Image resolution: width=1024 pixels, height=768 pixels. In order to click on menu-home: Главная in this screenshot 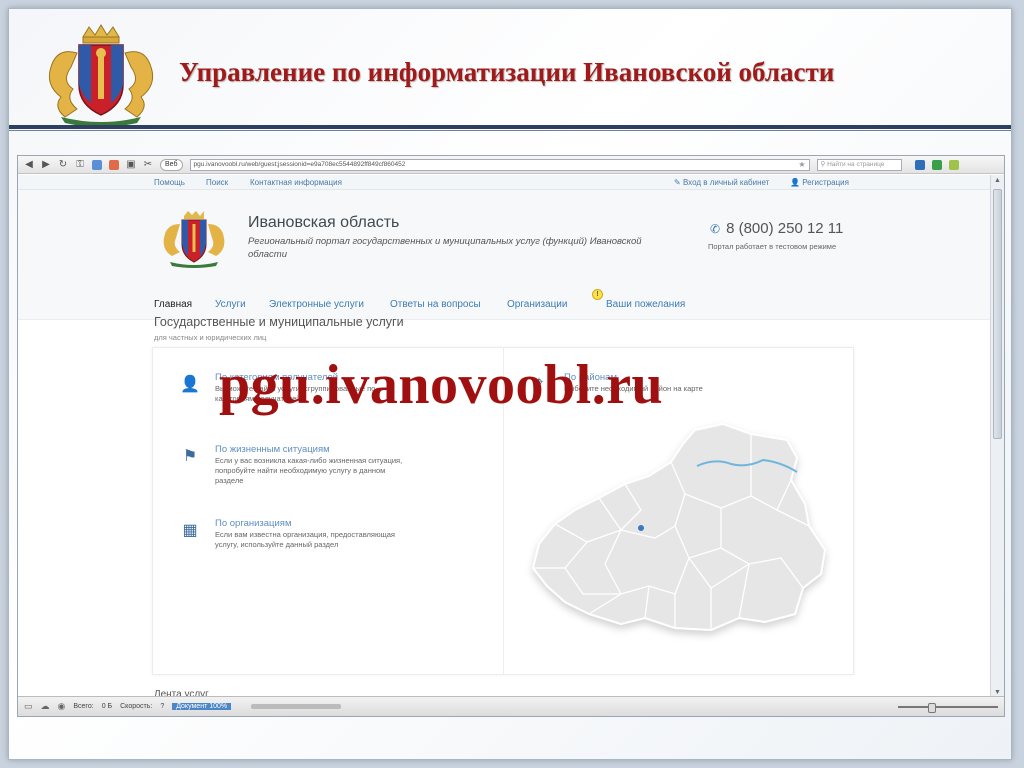, I will do `click(173, 304)`.